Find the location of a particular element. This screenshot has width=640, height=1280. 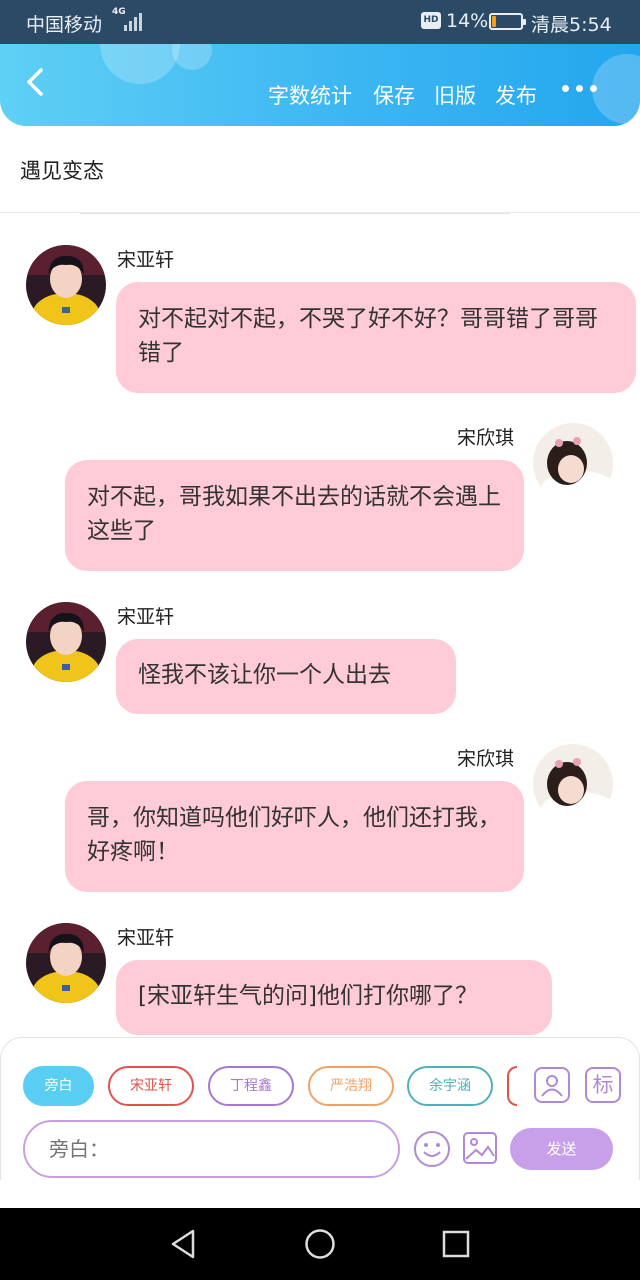

save-button: 保存 is located at coordinates (394, 95).